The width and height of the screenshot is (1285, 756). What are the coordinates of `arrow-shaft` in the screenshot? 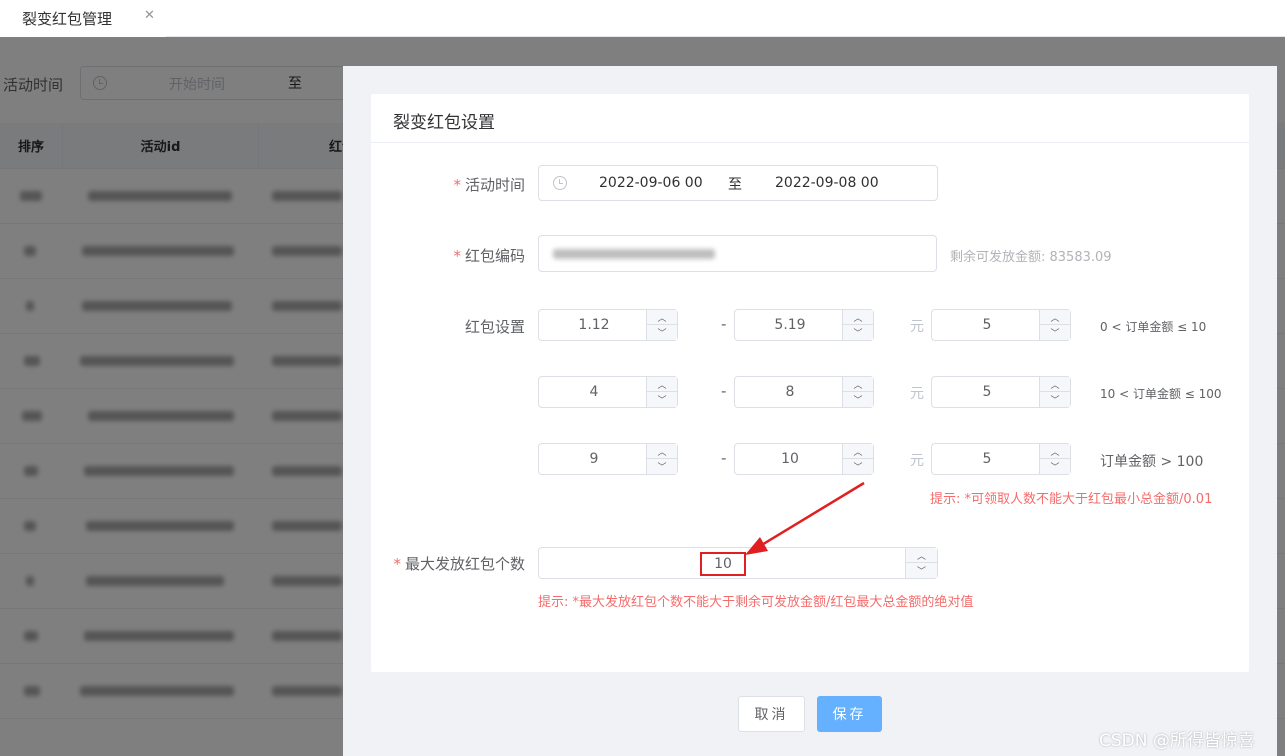 It's located at (812, 514).